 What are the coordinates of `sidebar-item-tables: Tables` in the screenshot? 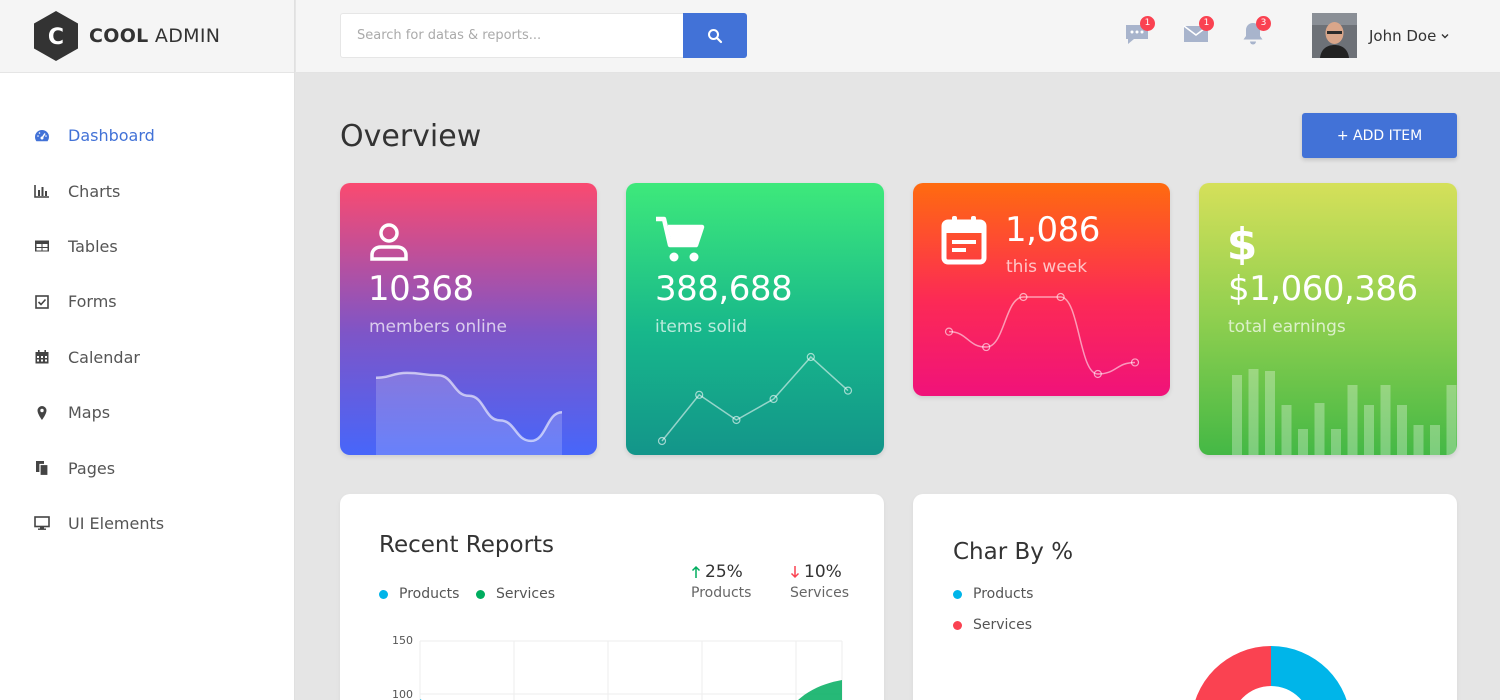 It's located at (147, 246).